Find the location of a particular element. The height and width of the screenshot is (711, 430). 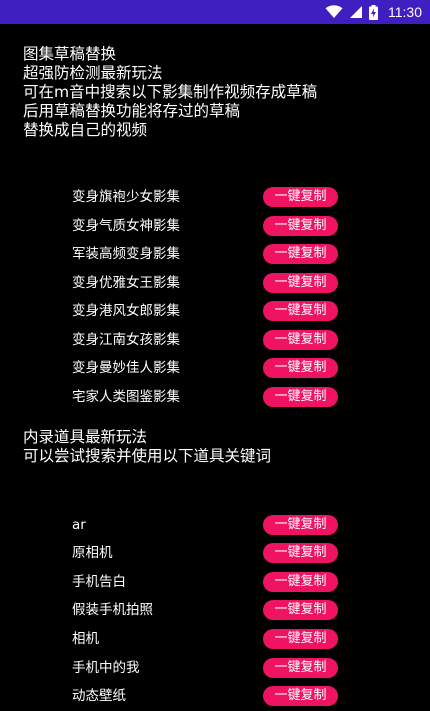

section2-line: 可以尝试搜索并使用以下道具关键词 is located at coordinates (147, 456).